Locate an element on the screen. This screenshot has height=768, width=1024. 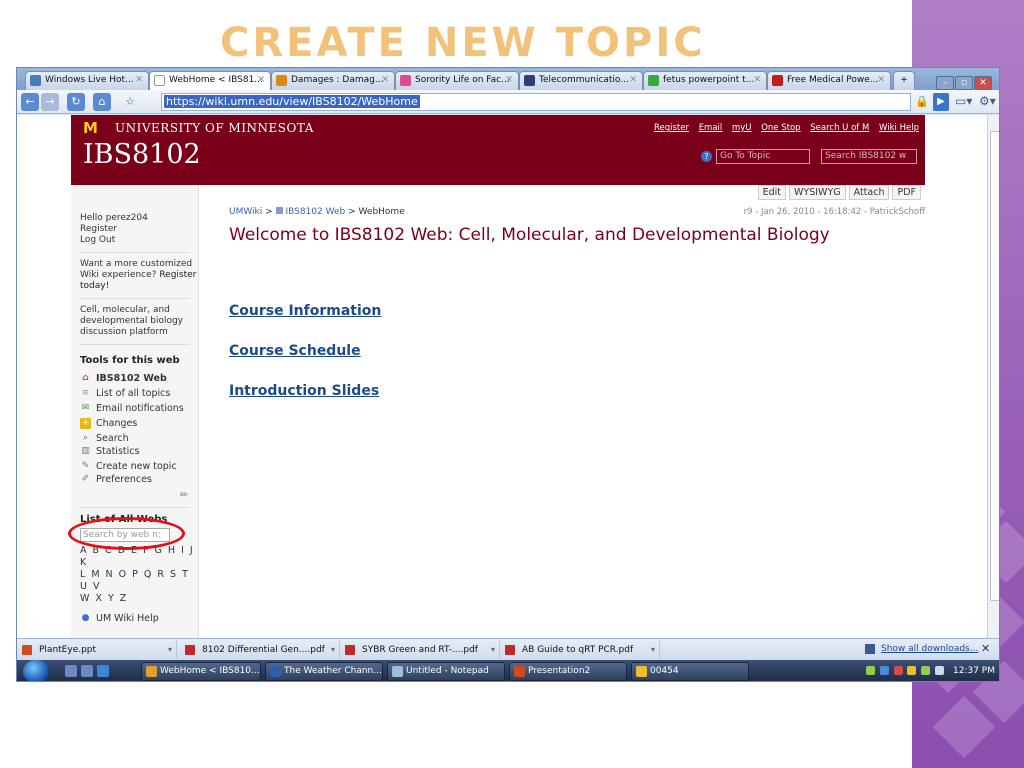
wysiwyg-button: WYSIWYG is located at coordinates (817, 192).